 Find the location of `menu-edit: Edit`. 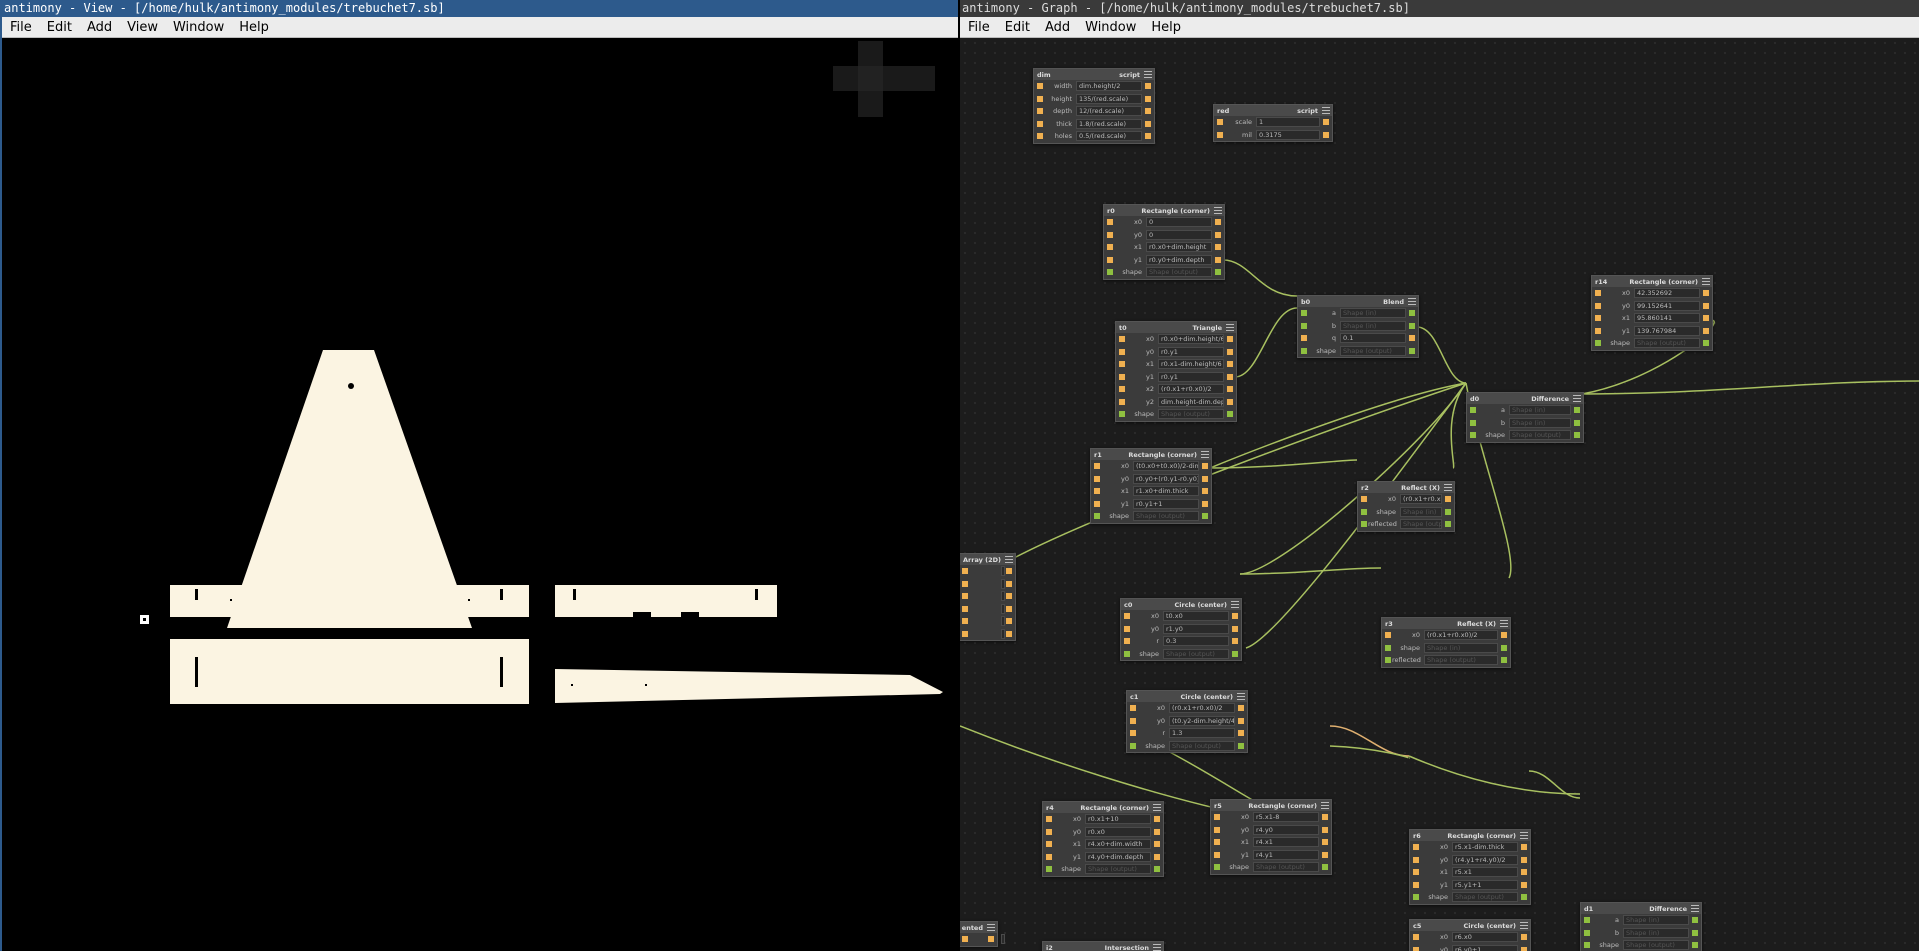

menu-edit: Edit is located at coordinates (1017, 27).